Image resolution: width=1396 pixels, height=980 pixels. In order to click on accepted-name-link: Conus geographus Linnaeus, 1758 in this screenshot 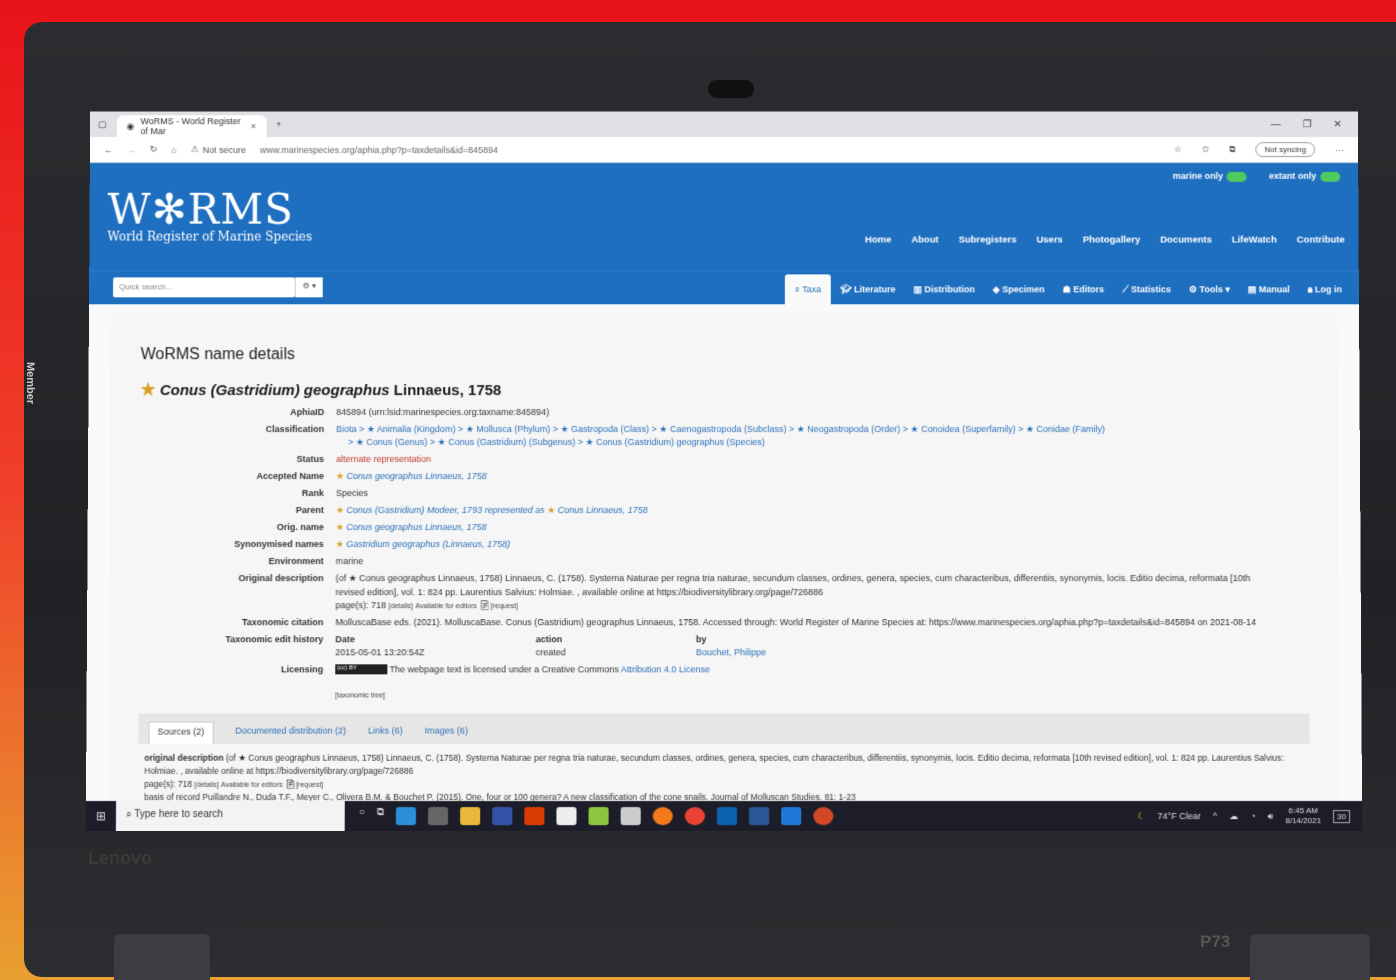, I will do `click(417, 476)`.